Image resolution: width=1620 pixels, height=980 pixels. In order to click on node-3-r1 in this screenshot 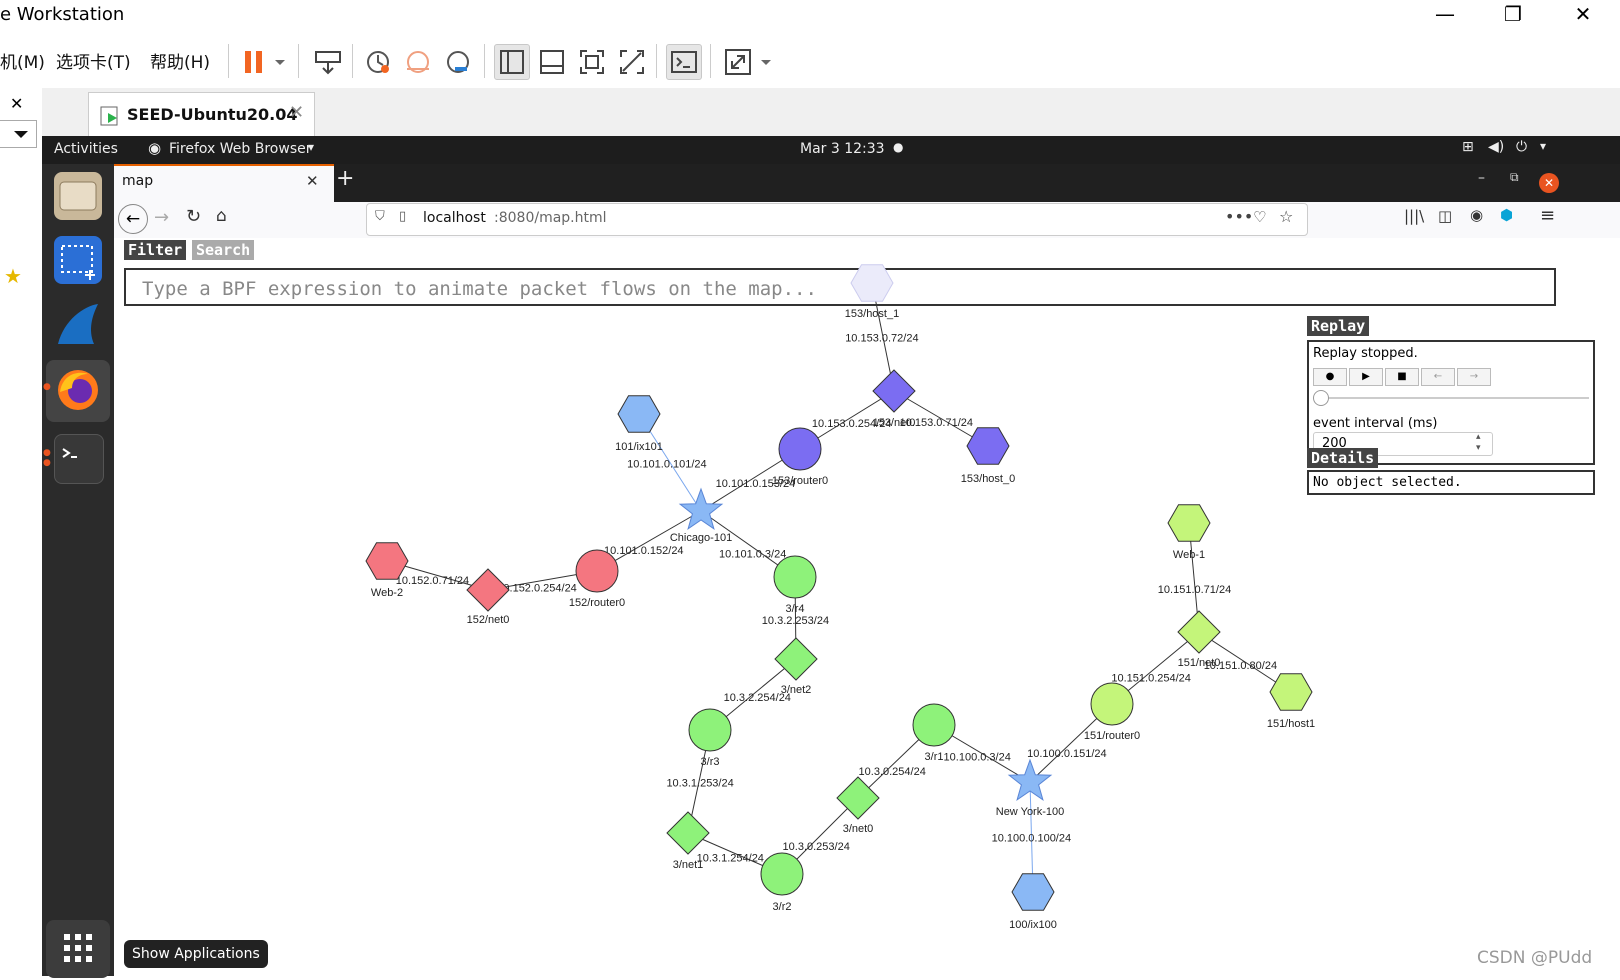, I will do `click(934, 725)`.